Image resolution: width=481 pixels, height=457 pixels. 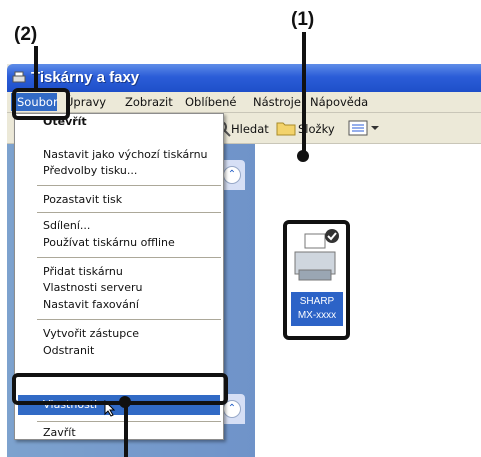 What do you see at coordinates (83, 271) in the screenshot?
I see `menu-item-add-printer: Přidat tiskárnu` at bounding box center [83, 271].